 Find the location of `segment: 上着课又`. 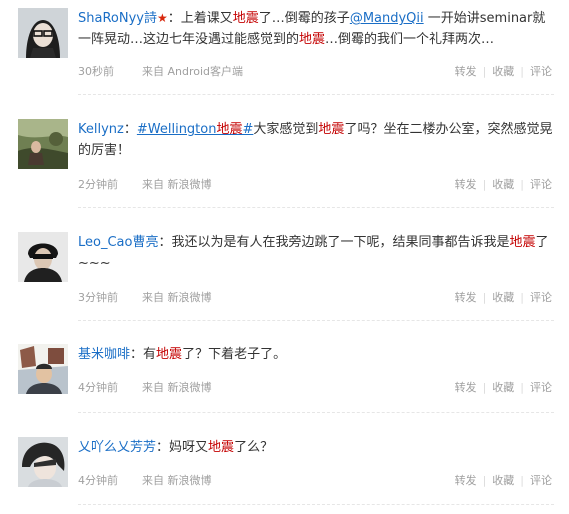

segment: 上着课又 is located at coordinates (206, 18).